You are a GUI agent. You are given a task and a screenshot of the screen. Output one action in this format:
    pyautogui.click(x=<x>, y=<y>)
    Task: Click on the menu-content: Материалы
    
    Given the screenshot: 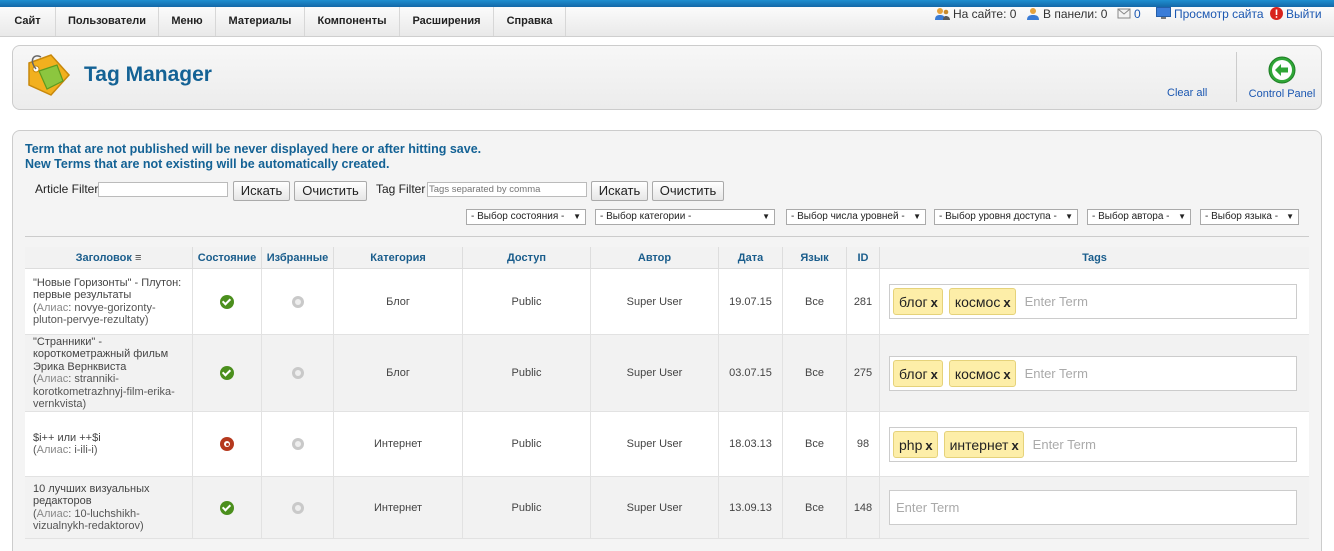 What is the action you would take?
    pyautogui.click(x=260, y=21)
    